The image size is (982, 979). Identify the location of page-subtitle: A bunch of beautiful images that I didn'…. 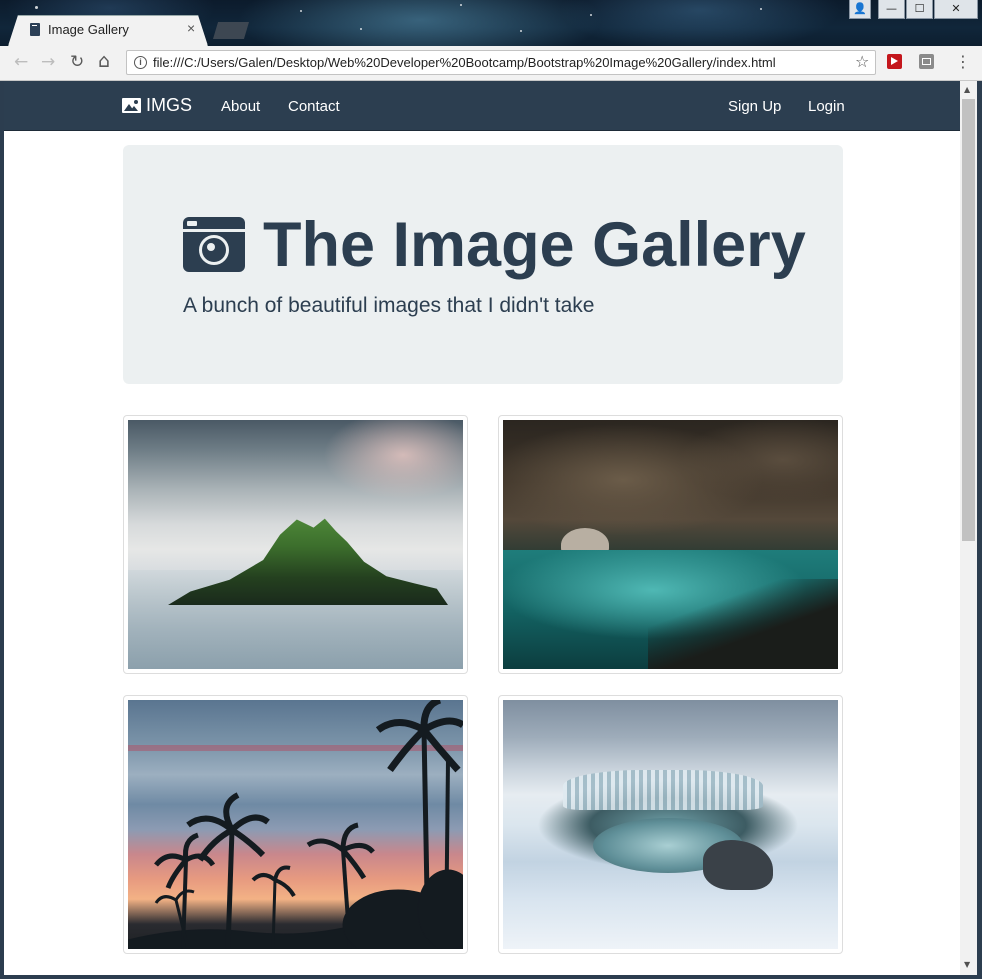
(389, 305).